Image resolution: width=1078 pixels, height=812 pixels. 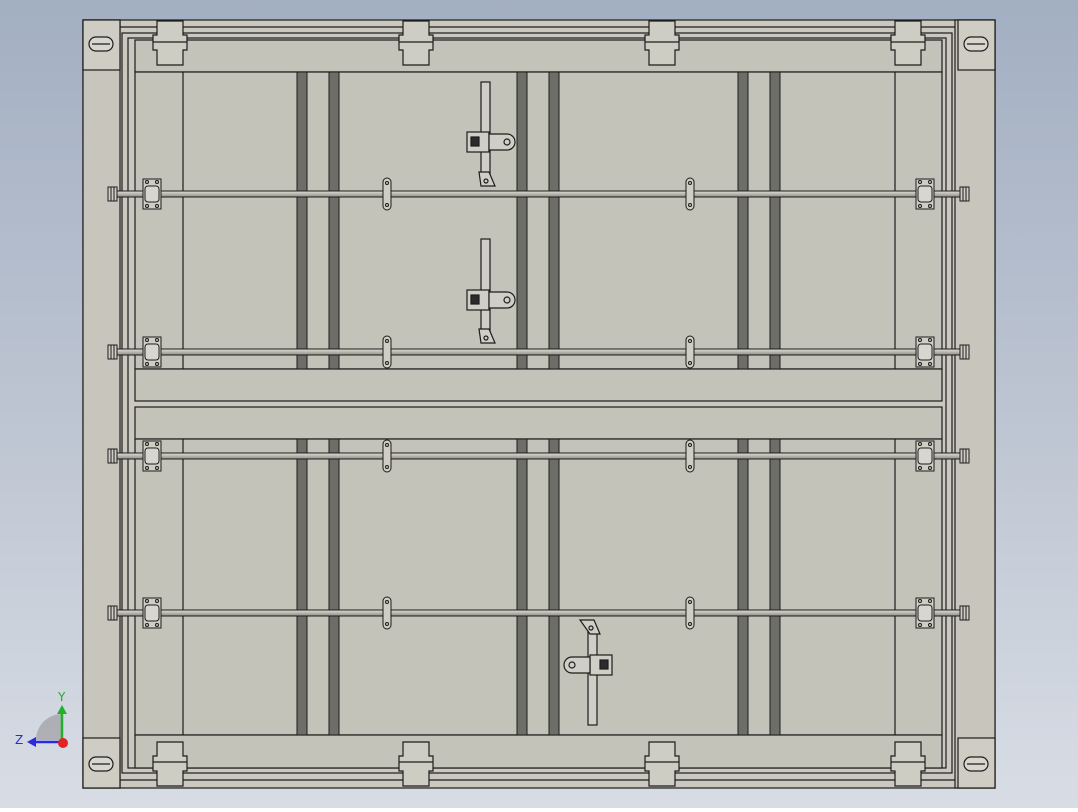 I want to click on z-axis-label: Z, so click(x=19, y=740).